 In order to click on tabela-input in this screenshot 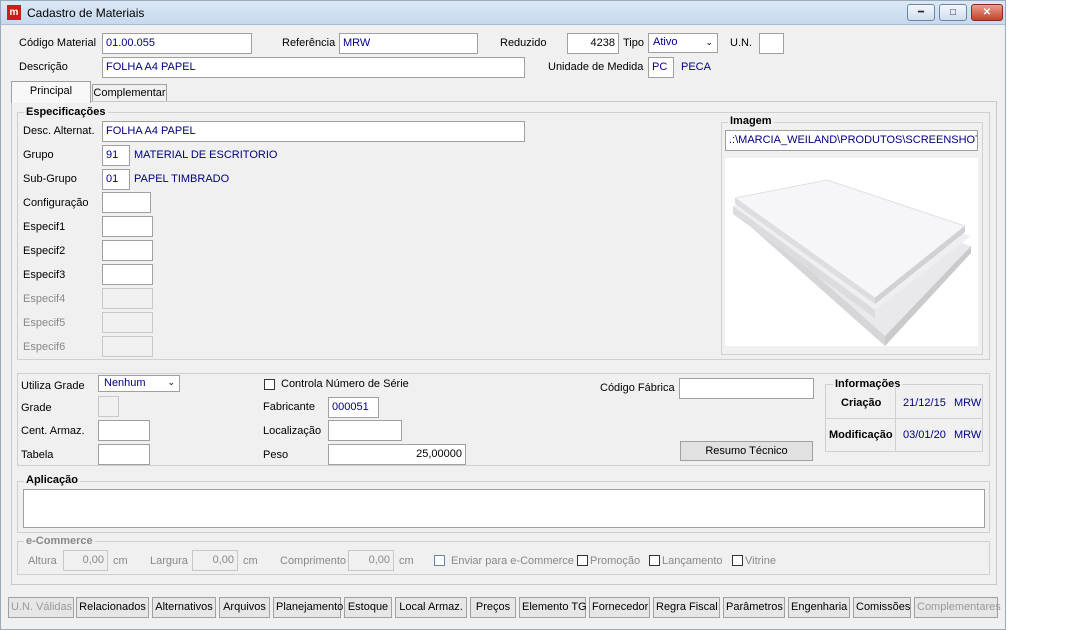, I will do `click(124, 454)`.